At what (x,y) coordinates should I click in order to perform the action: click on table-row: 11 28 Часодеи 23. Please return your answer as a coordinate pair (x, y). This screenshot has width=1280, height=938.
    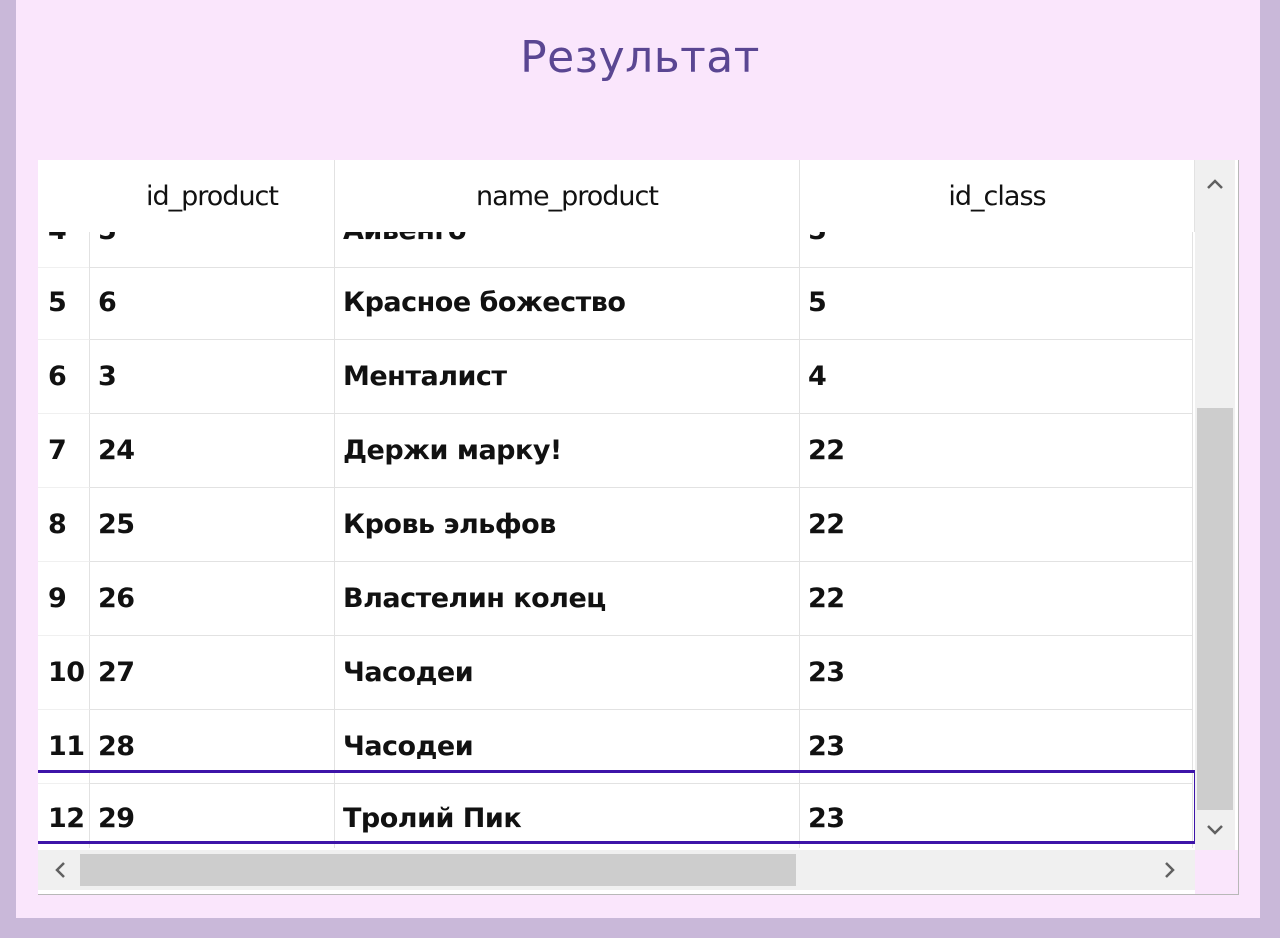
    Looking at the image, I should click on (615, 747).